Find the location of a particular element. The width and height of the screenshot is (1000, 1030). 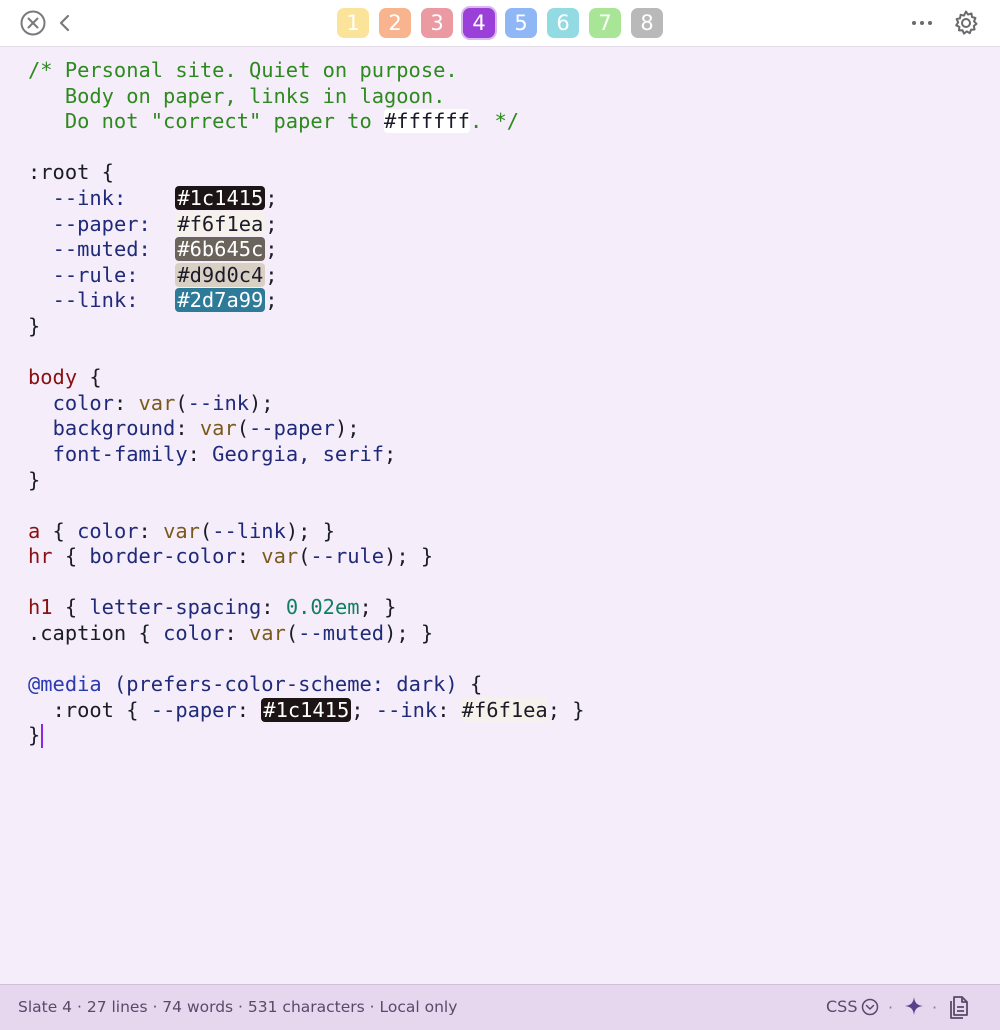

code-line: --ink: #1c1415; is located at coordinates (165, 197).